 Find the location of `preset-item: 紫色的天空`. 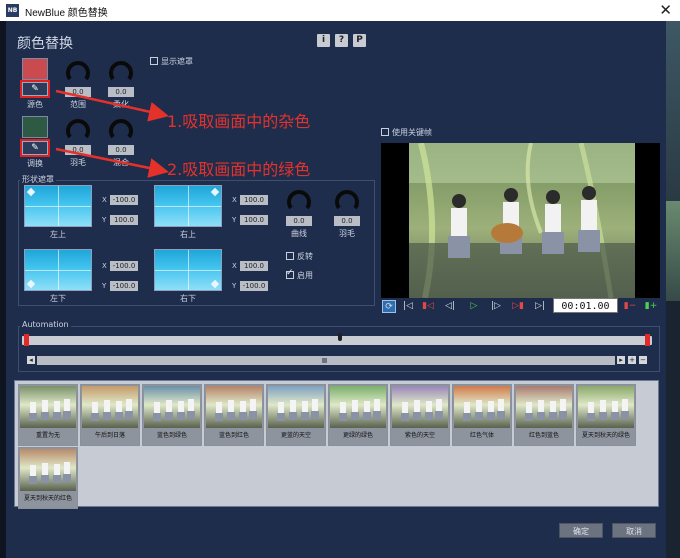

preset-item: 紫色的天空 is located at coordinates (420, 415).